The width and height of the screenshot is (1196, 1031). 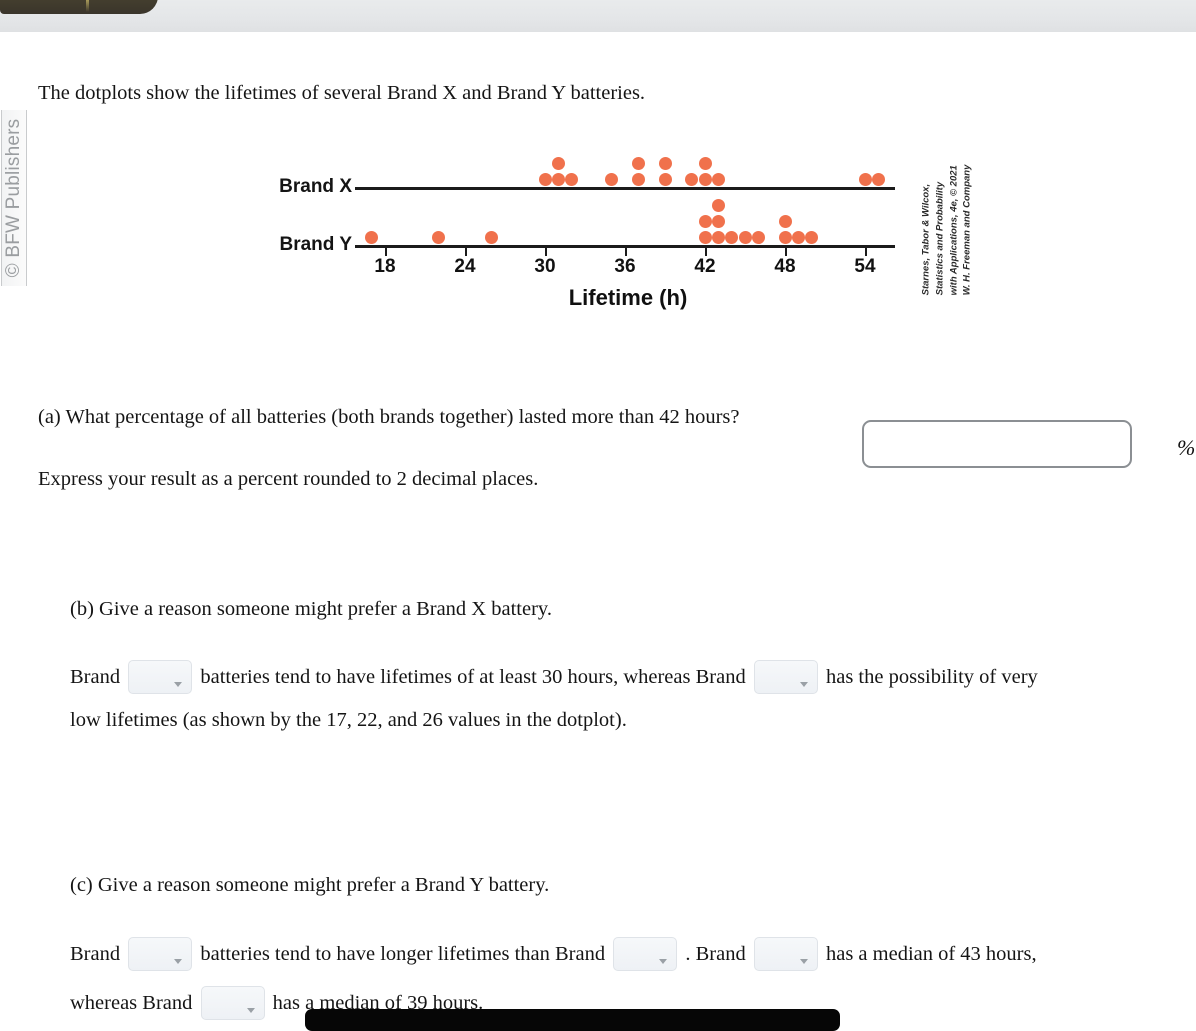 I want to click on top-chrome-tab-pill, so click(x=79, y=7).